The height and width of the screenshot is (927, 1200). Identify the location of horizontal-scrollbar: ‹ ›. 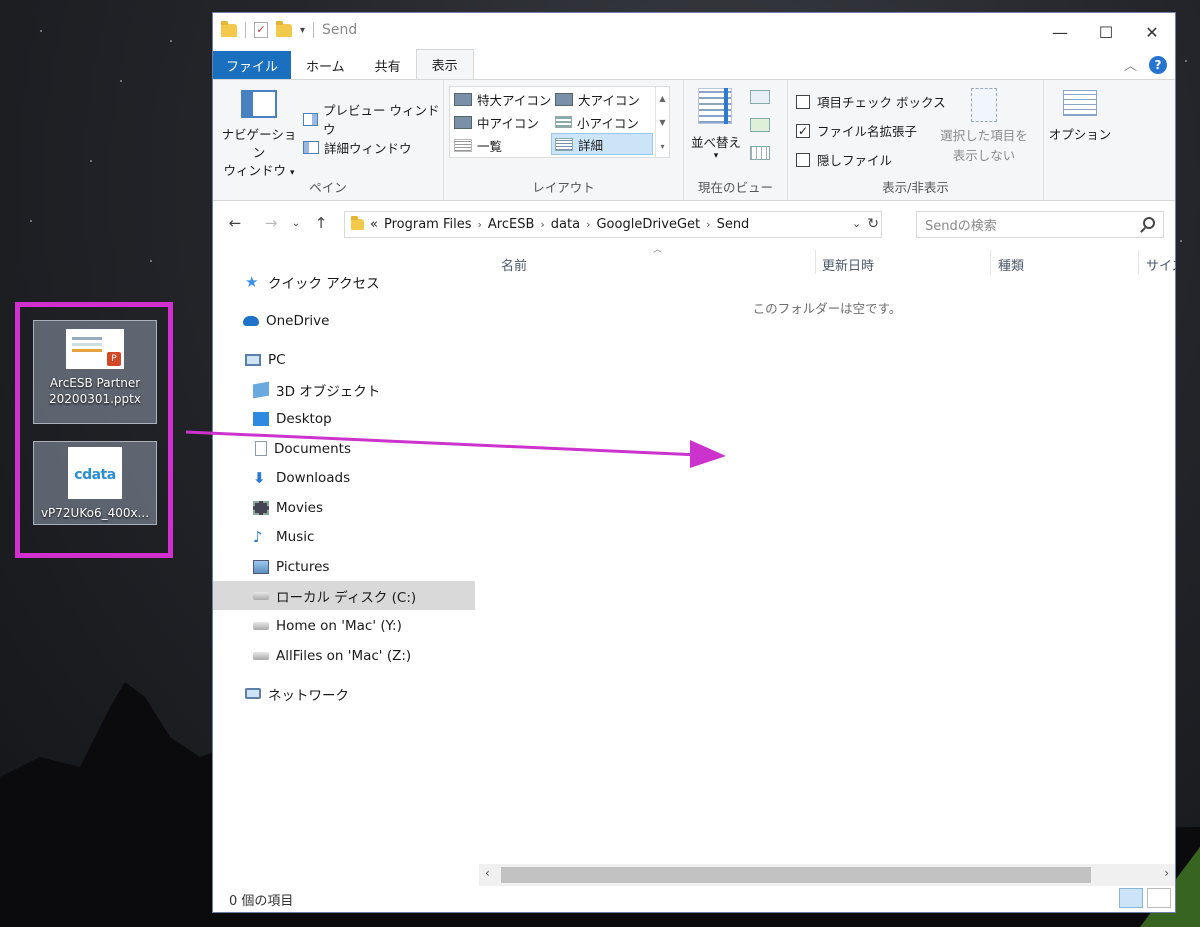
(827, 875).